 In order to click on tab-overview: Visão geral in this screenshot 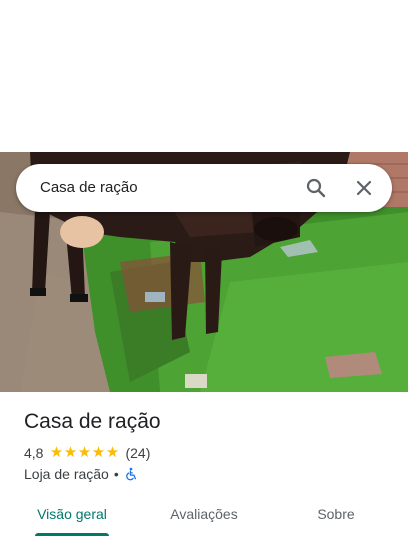, I will do `click(72, 516)`.